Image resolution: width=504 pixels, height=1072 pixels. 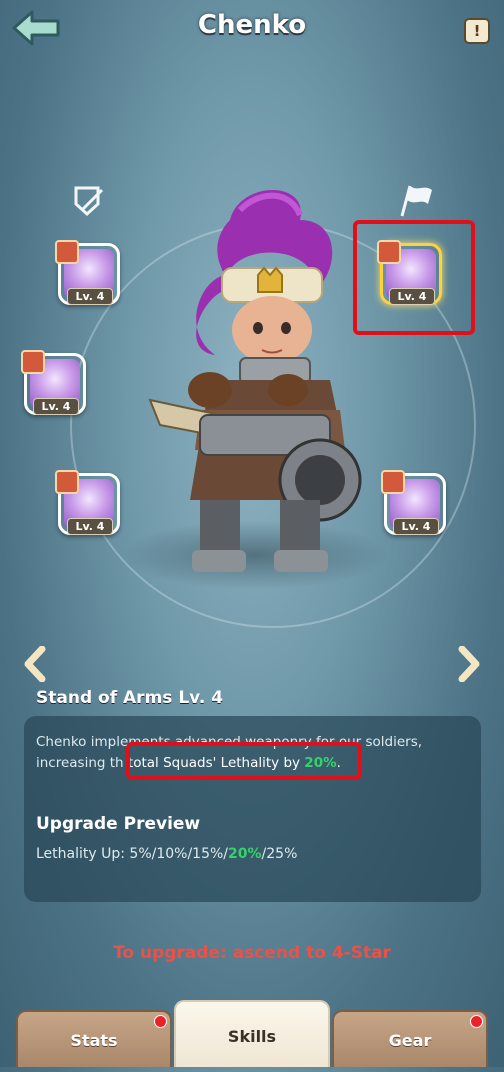 I want to click on upgrade-requirement: To upgrade: ascend to 4-Star, so click(x=252, y=953).